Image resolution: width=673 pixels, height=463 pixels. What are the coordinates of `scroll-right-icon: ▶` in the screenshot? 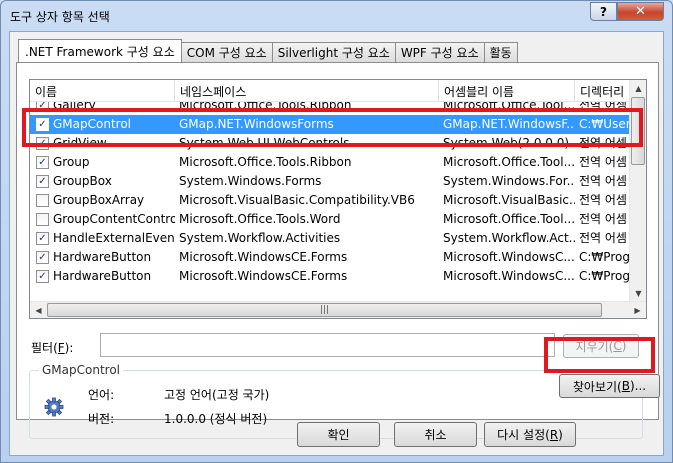 It's located at (637, 310).